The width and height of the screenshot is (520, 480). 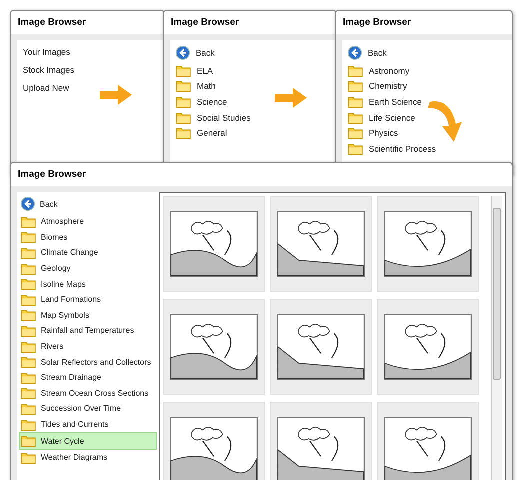 What do you see at coordinates (88, 331) in the screenshot?
I see `folder-item: Rainfall and Temperatures` at bounding box center [88, 331].